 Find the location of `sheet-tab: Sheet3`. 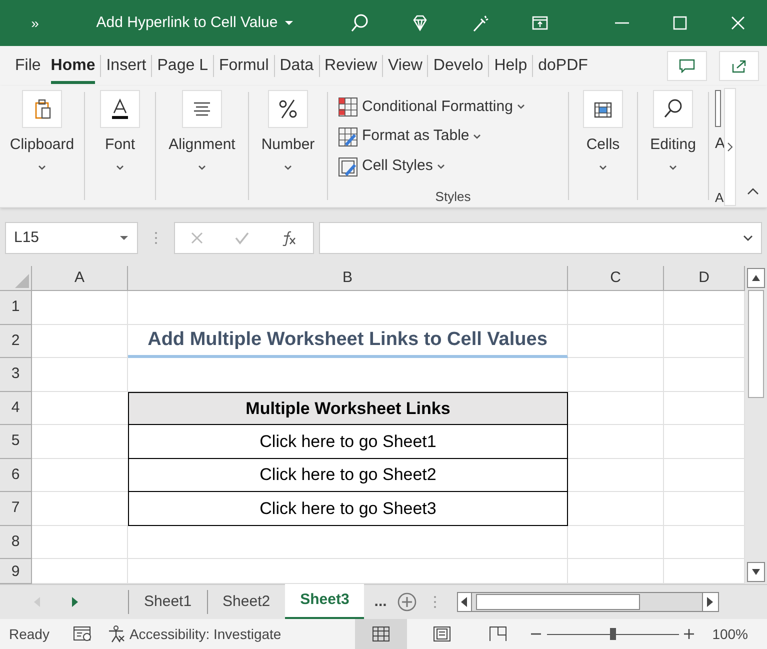

sheet-tab: Sheet3 is located at coordinates (324, 601).